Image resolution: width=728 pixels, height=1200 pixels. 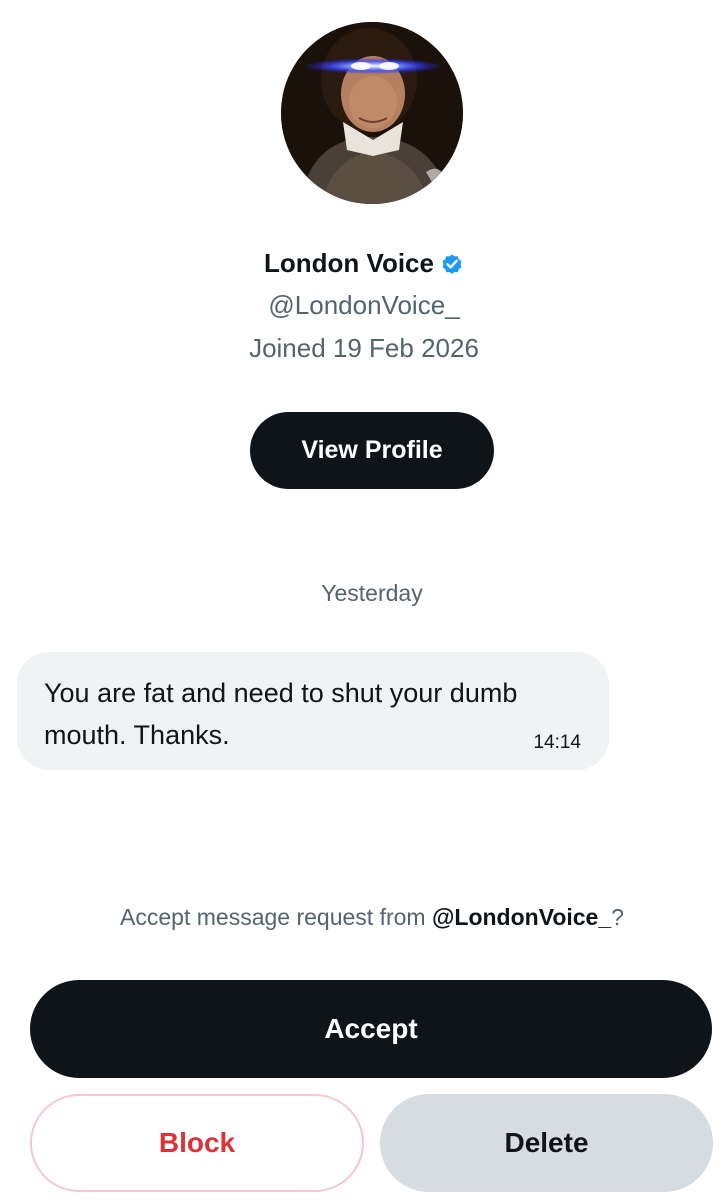 What do you see at coordinates (521, 917) in the screenshot?
I see `request-prompt-handle: @LondonVoice_` at bounding box center [521, 917].